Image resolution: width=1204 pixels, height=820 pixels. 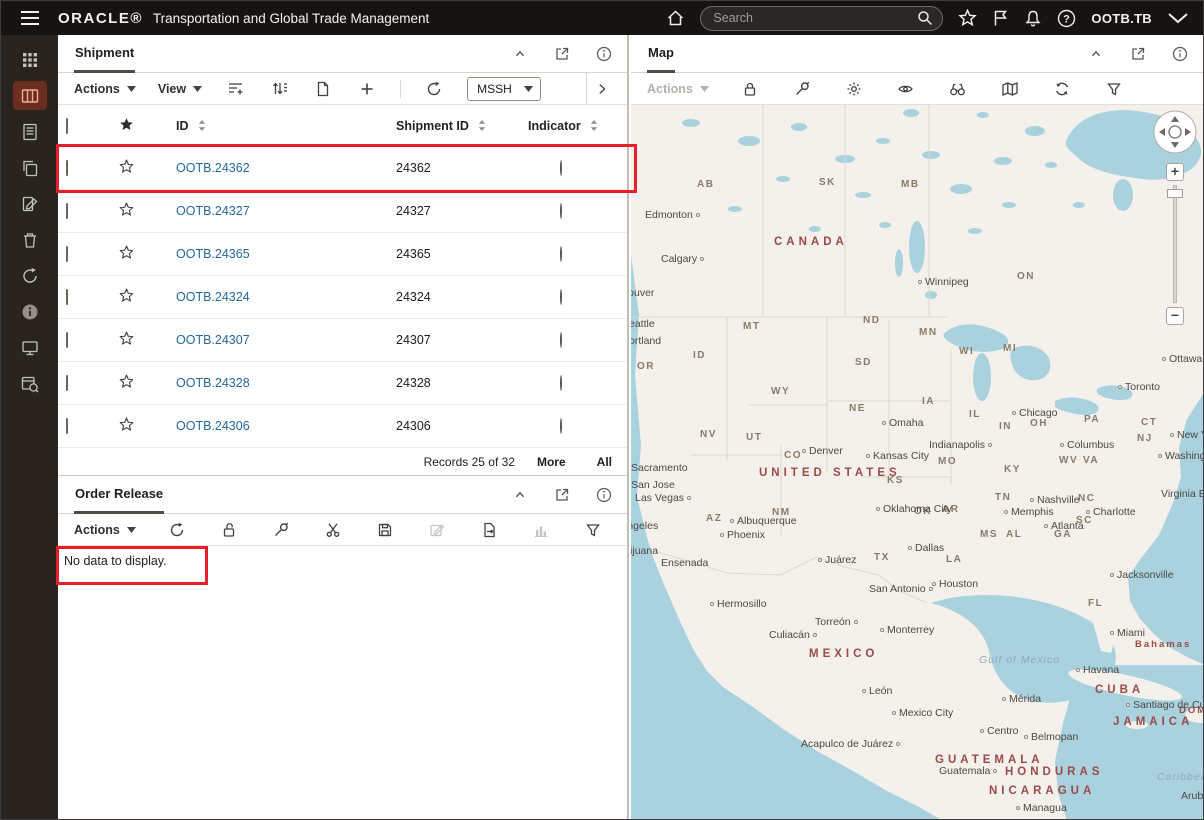 I want to click on caret-down-icon, so click(x=131, y=529).